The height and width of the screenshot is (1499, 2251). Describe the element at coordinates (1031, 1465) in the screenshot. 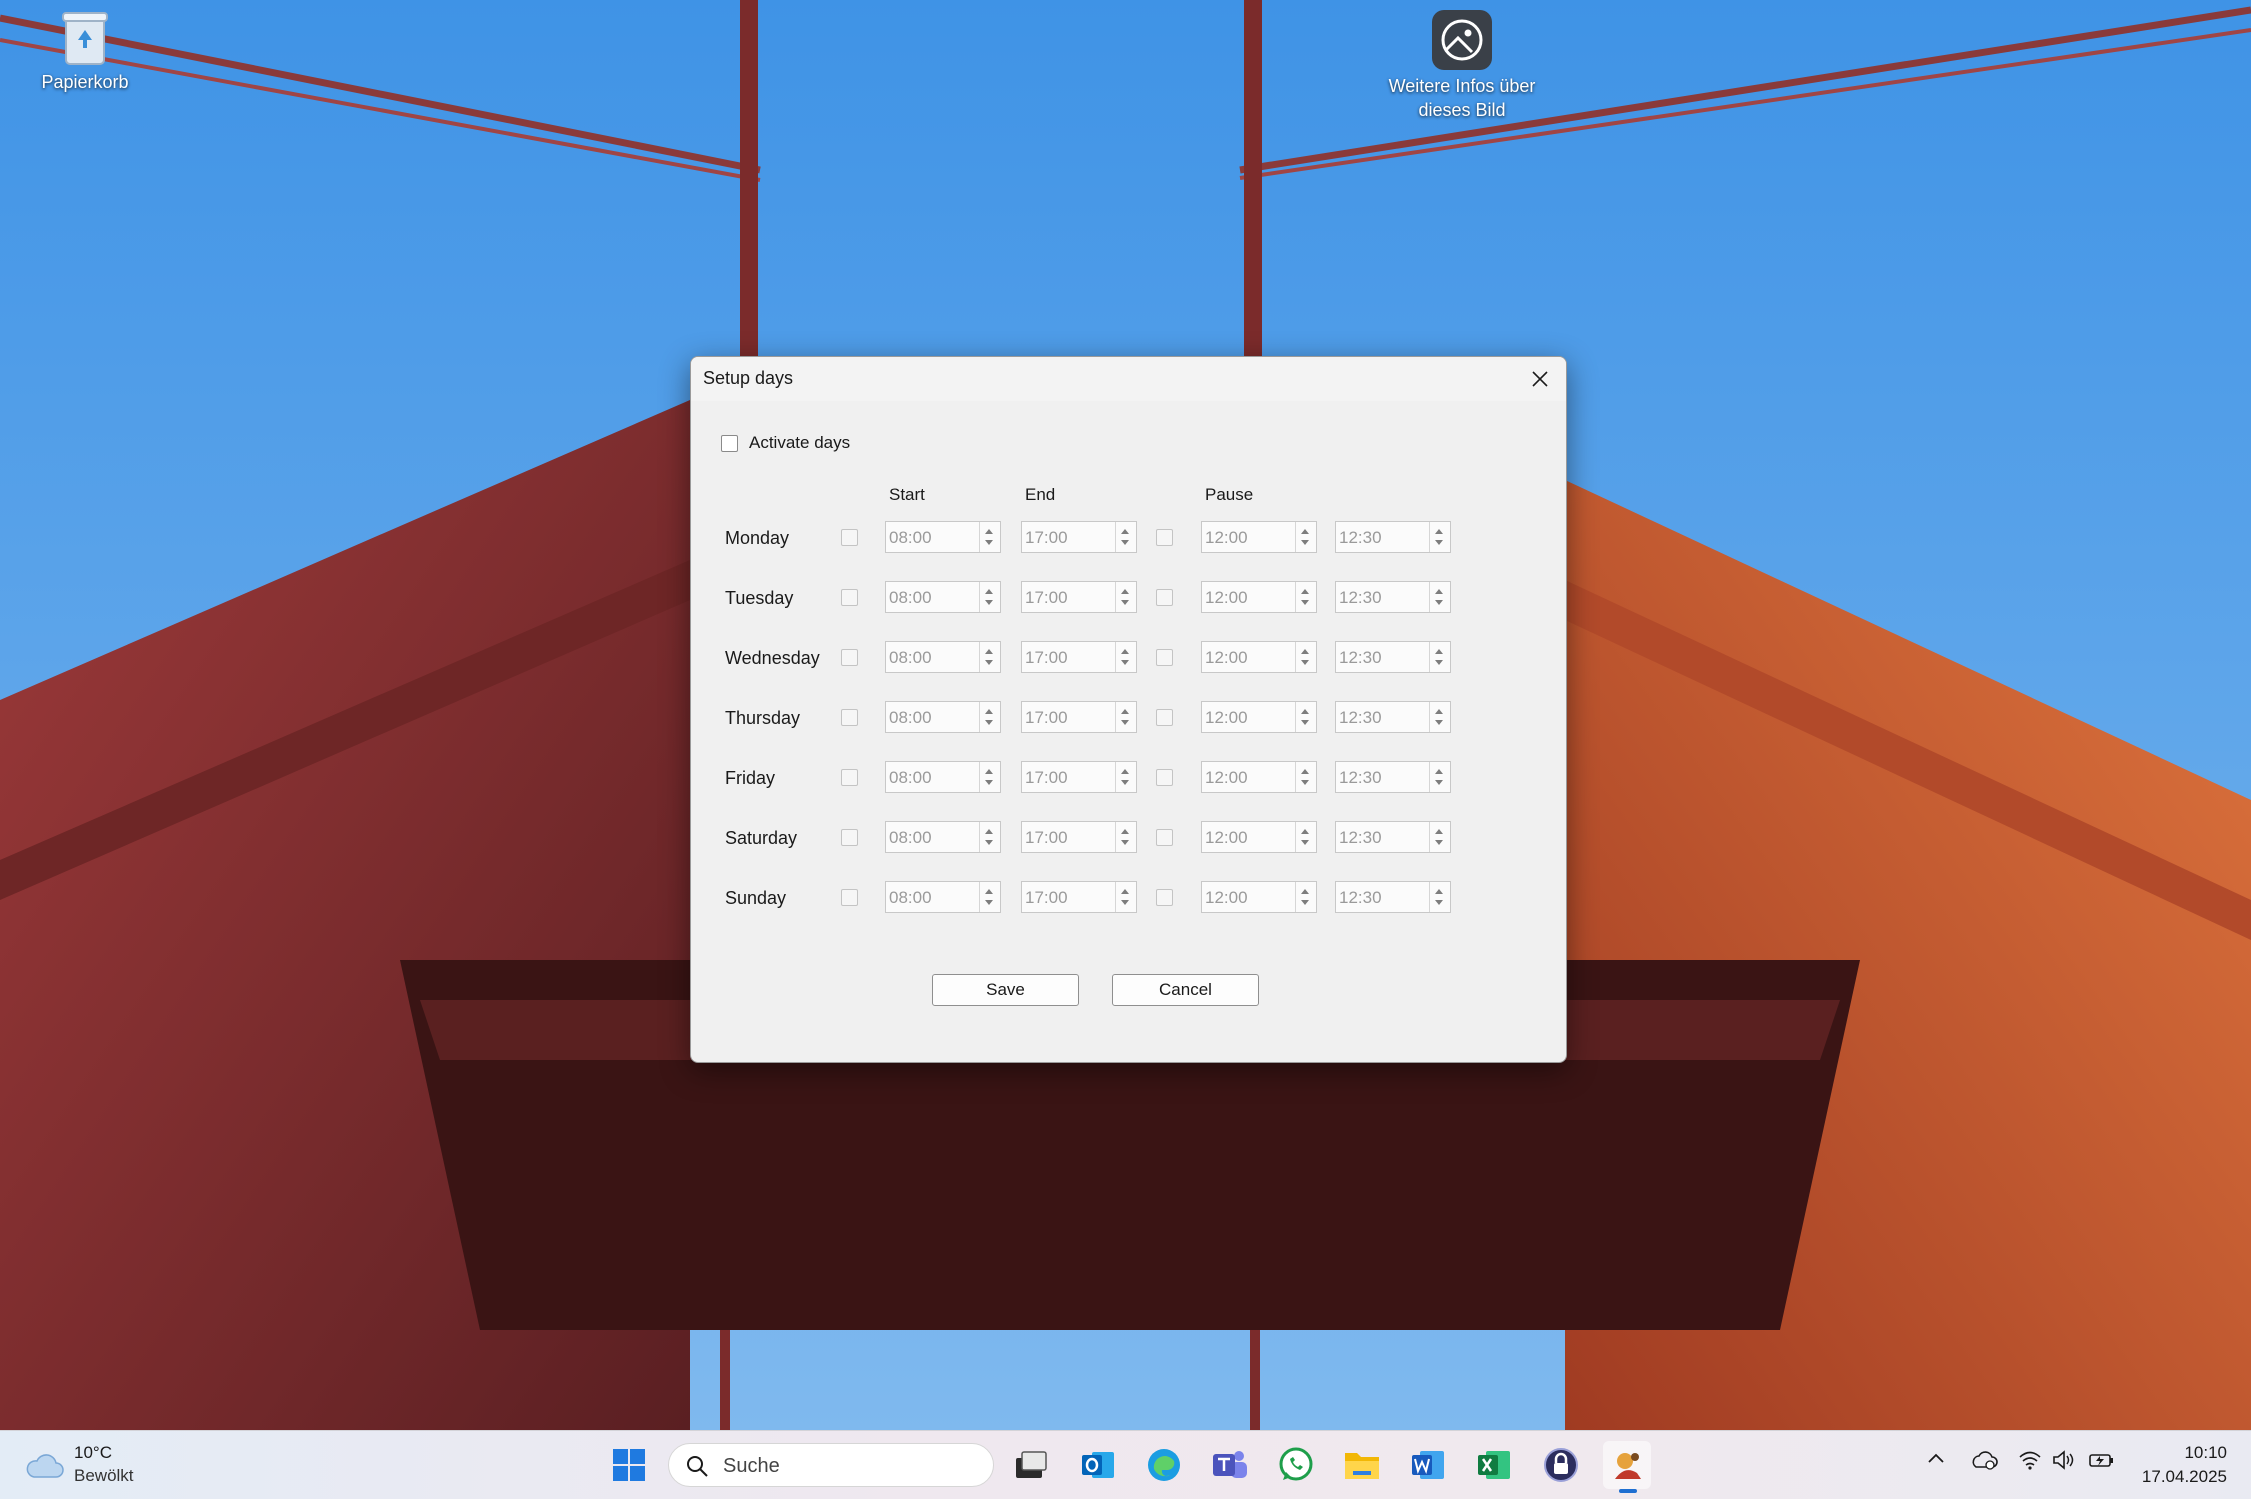

I see `task-view-button` at that location.